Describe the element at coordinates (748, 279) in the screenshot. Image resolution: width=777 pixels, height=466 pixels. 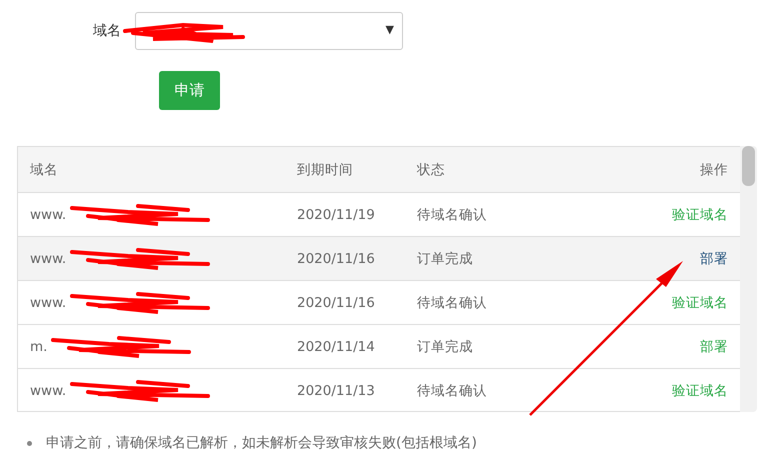
I see `scrollbar` at that location.